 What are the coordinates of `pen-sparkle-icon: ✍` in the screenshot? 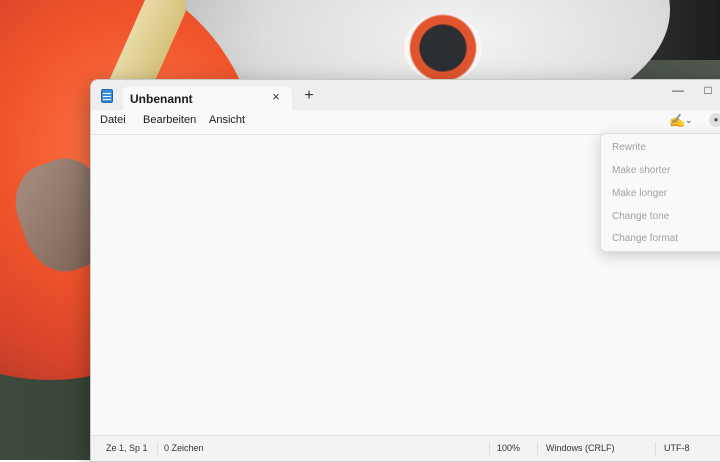 It's located at (677, 120).